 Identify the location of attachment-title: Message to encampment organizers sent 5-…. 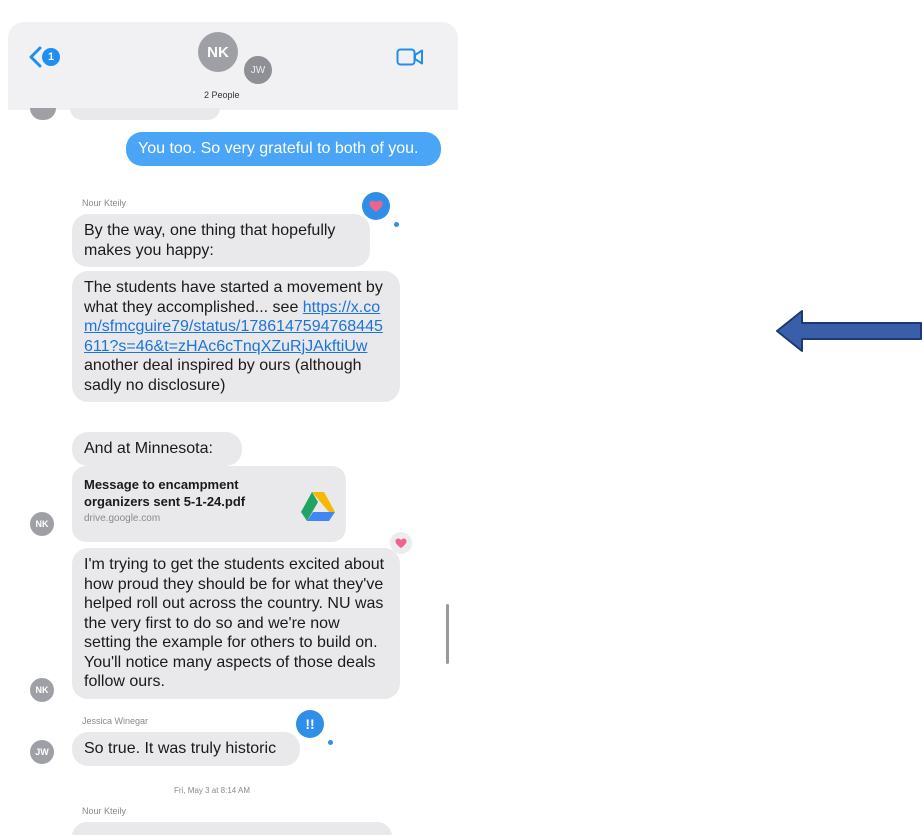
(165, 493).